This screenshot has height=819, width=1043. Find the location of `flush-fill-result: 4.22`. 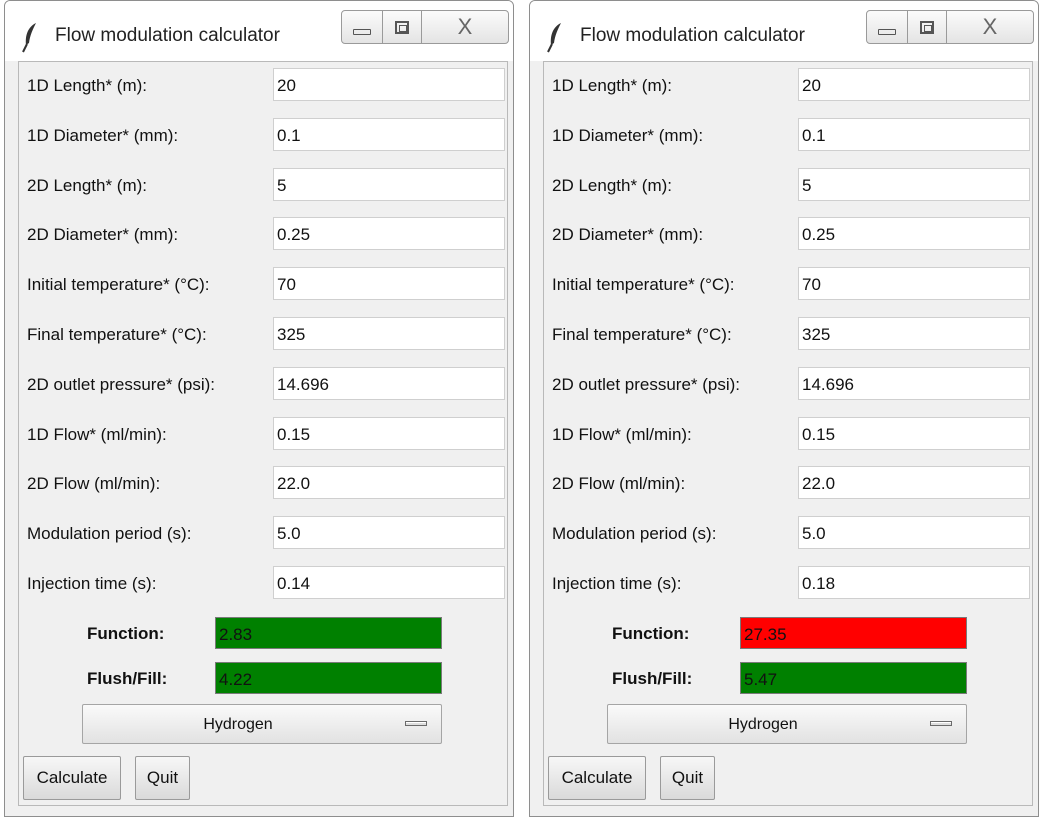

flush-fill-result: 4.22 is located at coordinates (328, 678).